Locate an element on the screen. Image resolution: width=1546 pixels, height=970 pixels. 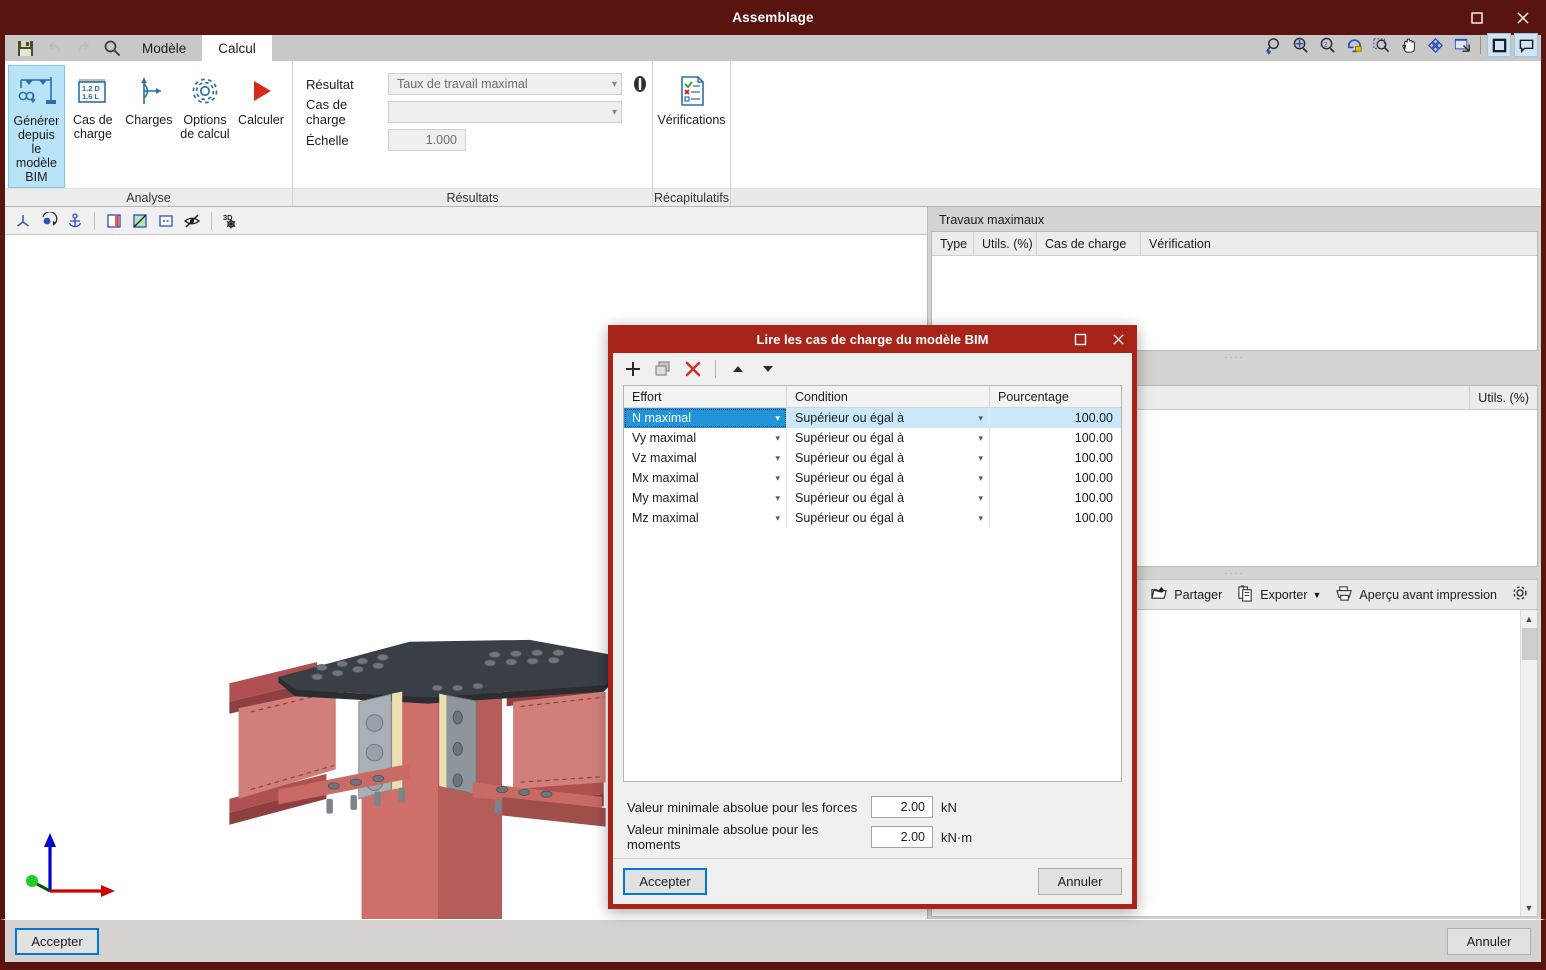
zoom-all-icon is located at coordinates (1300, 45).